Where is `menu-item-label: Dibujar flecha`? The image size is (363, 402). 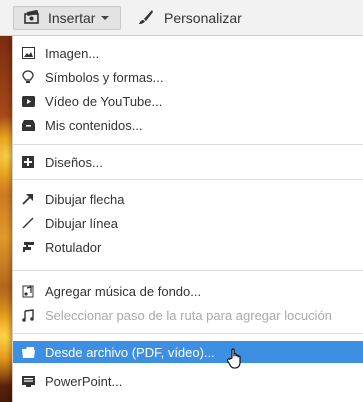 menu-item-label: Dibujar flecha is located at coordinates (85, 199).